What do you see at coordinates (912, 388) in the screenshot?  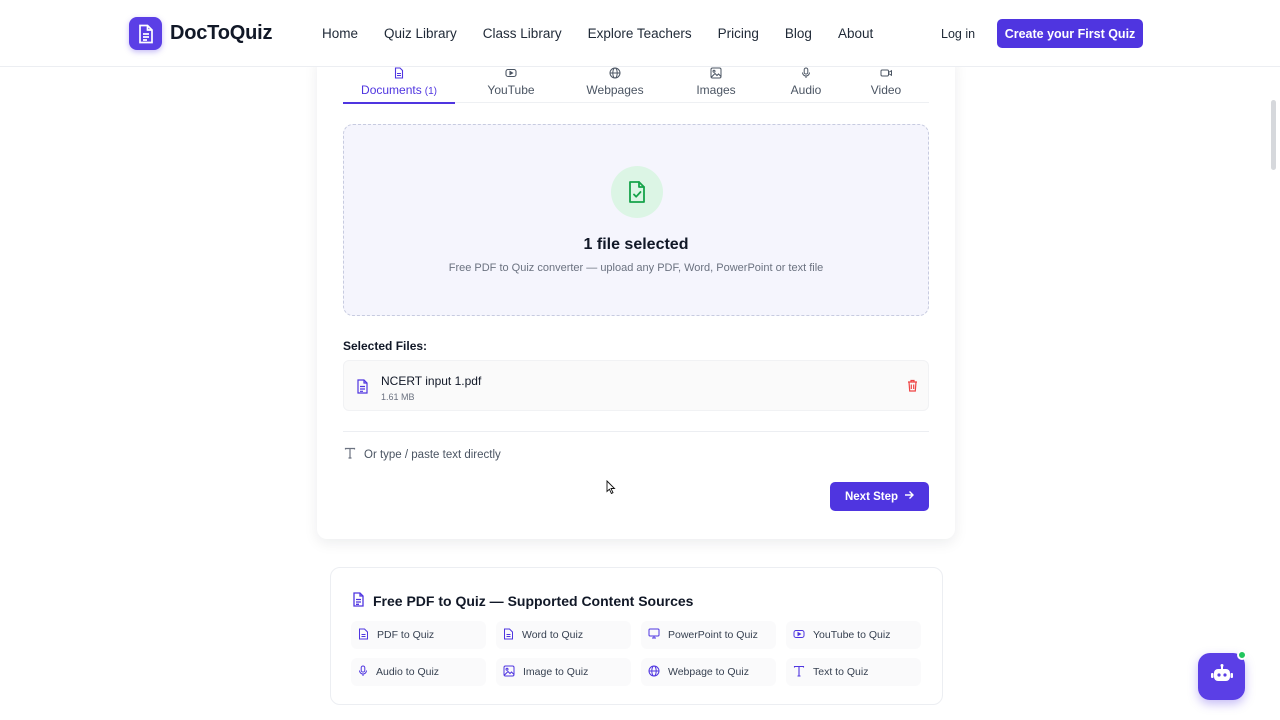 I see `trash-icon` at bounding box center [912, 388].